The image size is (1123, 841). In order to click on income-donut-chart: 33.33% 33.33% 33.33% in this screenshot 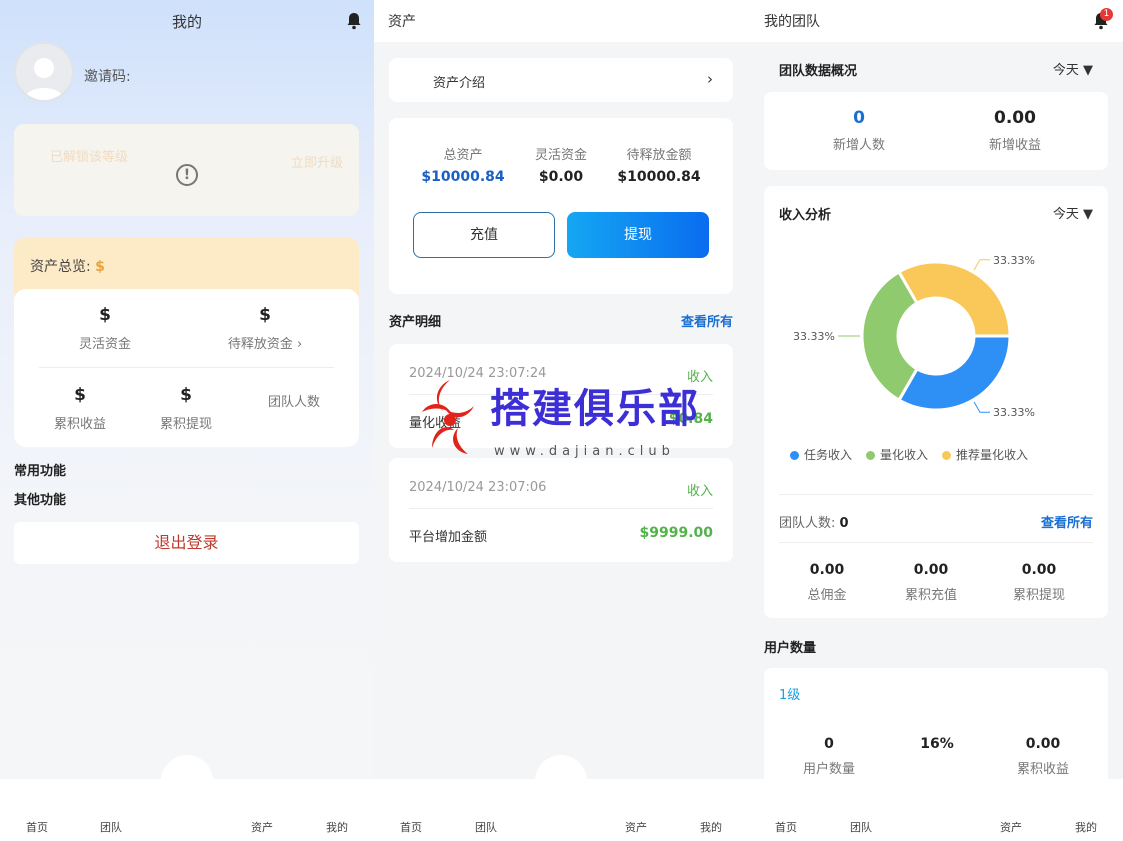, I will do `click(914, 336)`.